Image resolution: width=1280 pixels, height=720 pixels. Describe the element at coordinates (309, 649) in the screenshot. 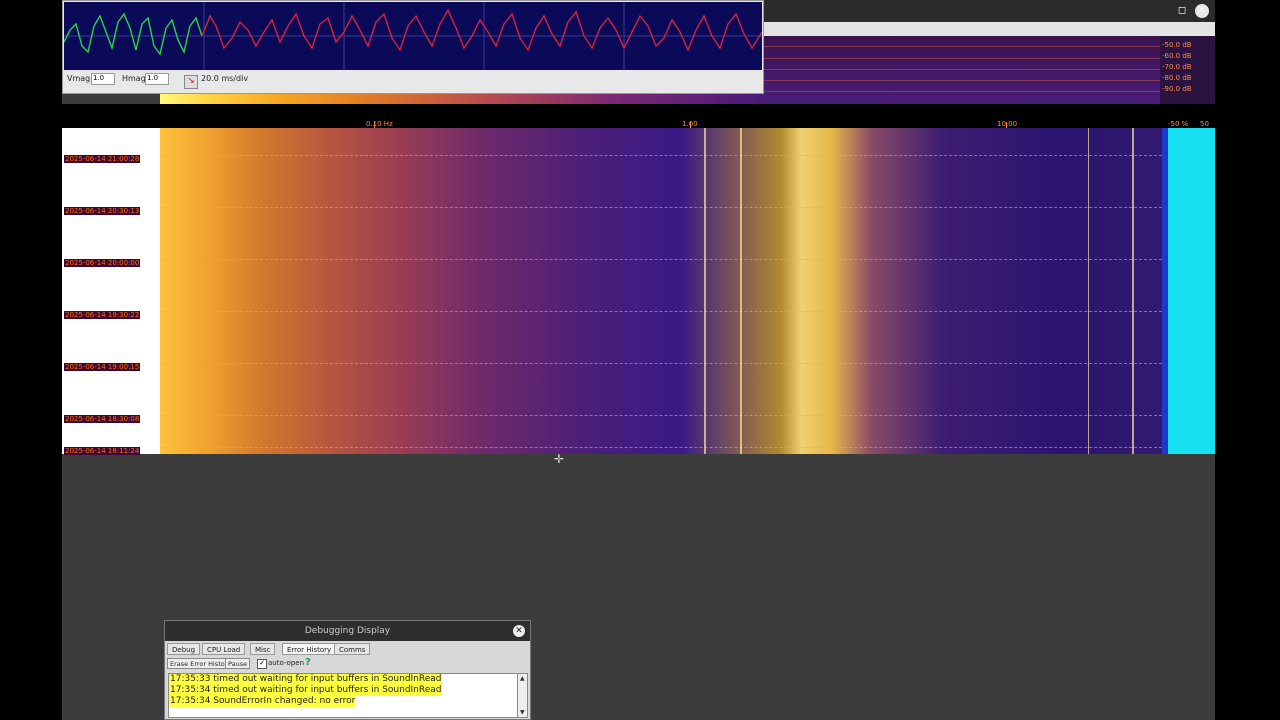

I see `tab-error-history: Error History` at that location.